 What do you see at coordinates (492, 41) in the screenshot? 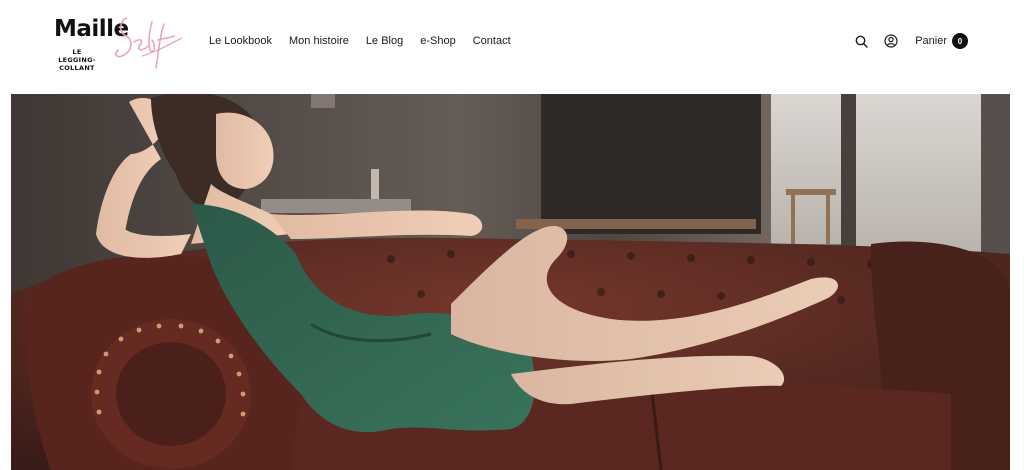
I see `nav-item-contact: Contact` at bounding box center [492, 41].